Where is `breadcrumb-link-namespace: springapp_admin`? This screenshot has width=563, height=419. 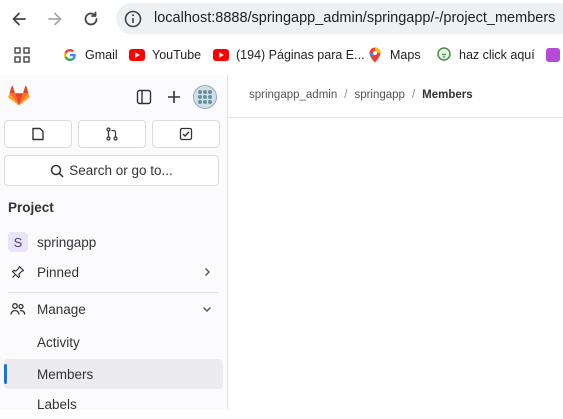 breadcrumb-link-namespace: springapp_admin is located at coordinates (293, 95).